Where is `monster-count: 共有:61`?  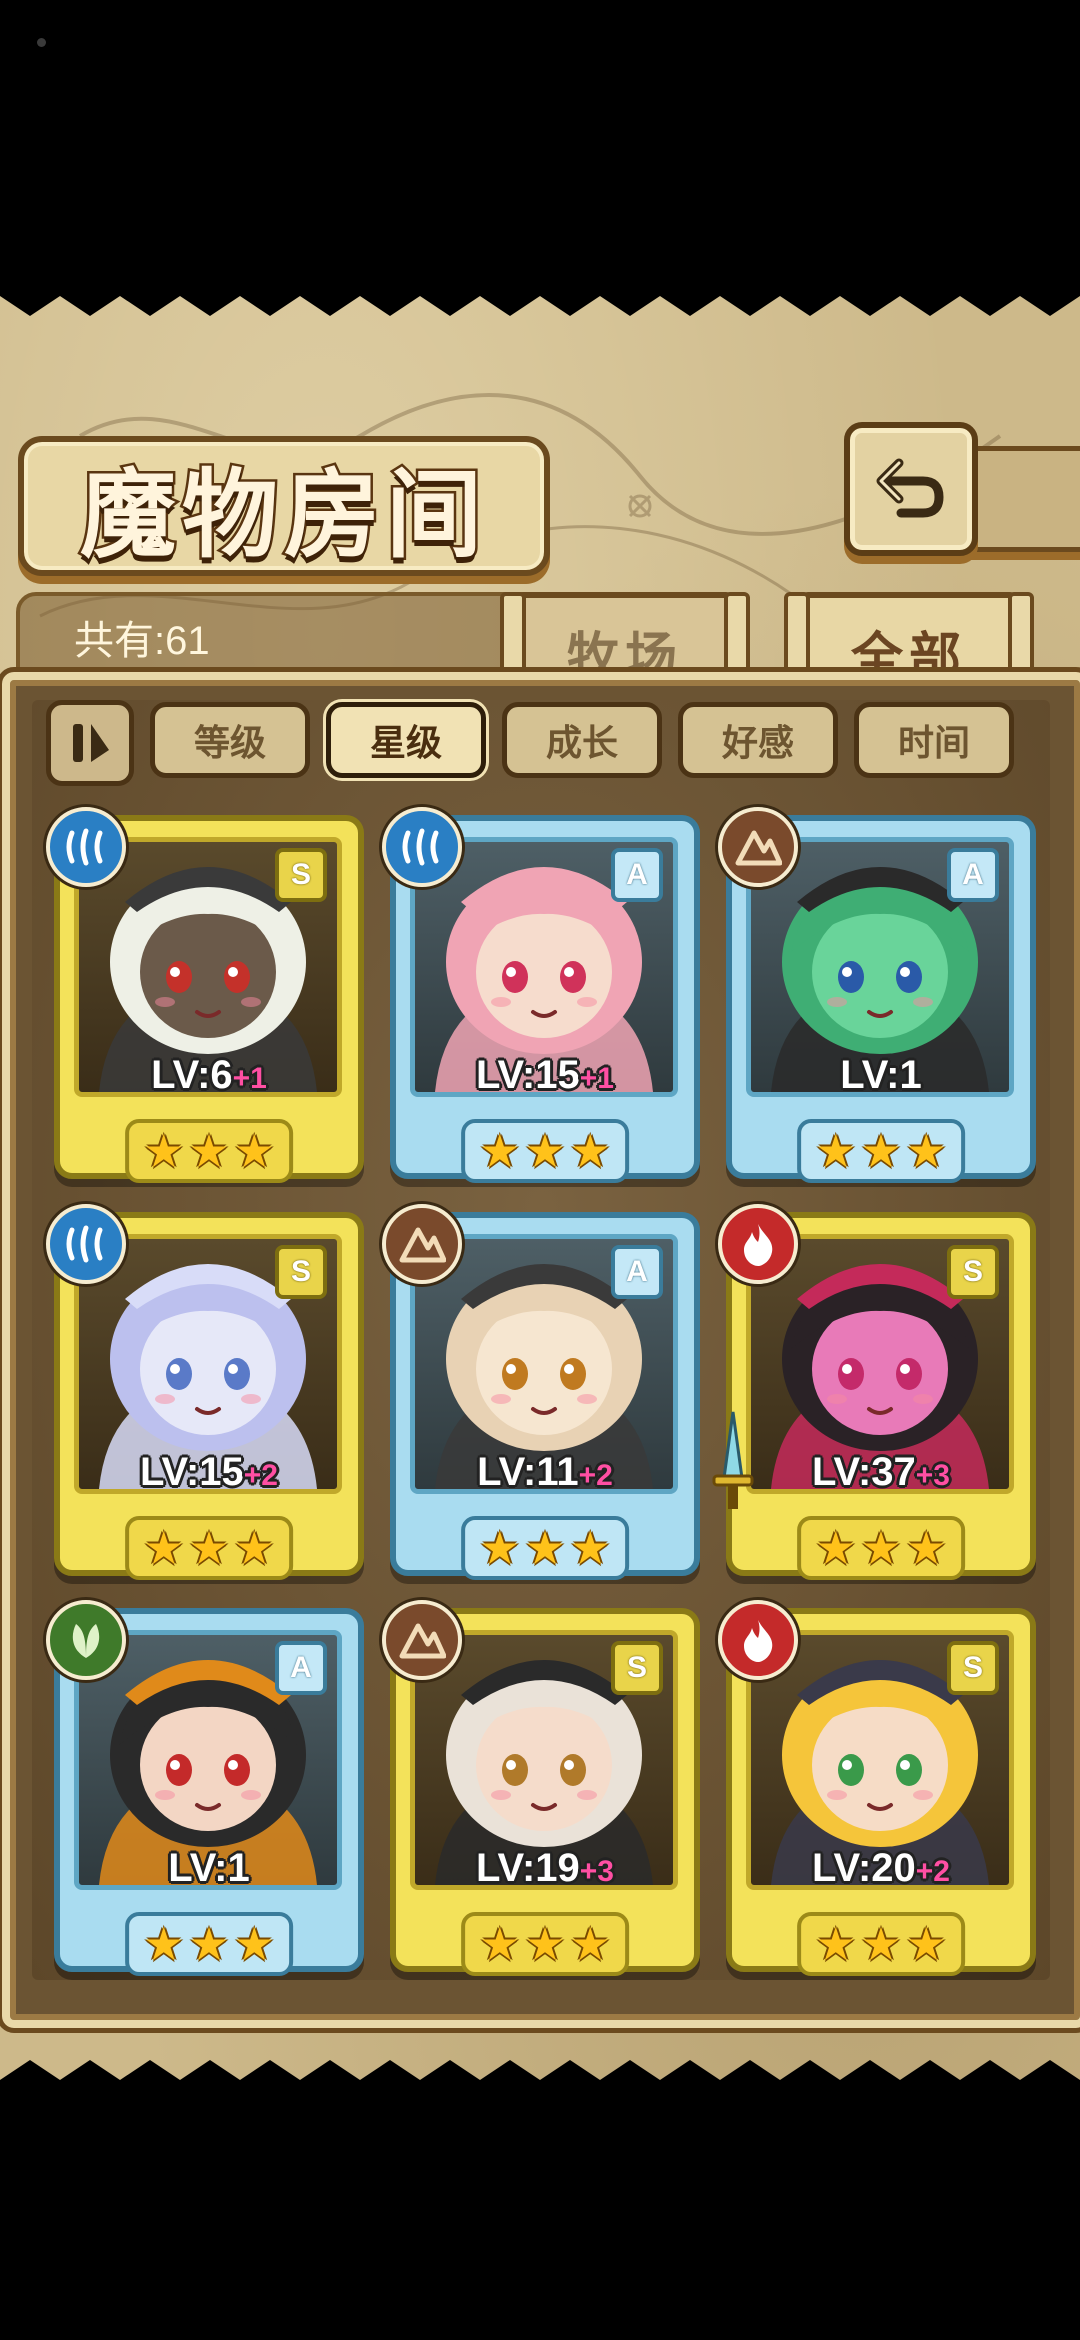 monster-count: 共有:61 is located at coordinates (142, 641).